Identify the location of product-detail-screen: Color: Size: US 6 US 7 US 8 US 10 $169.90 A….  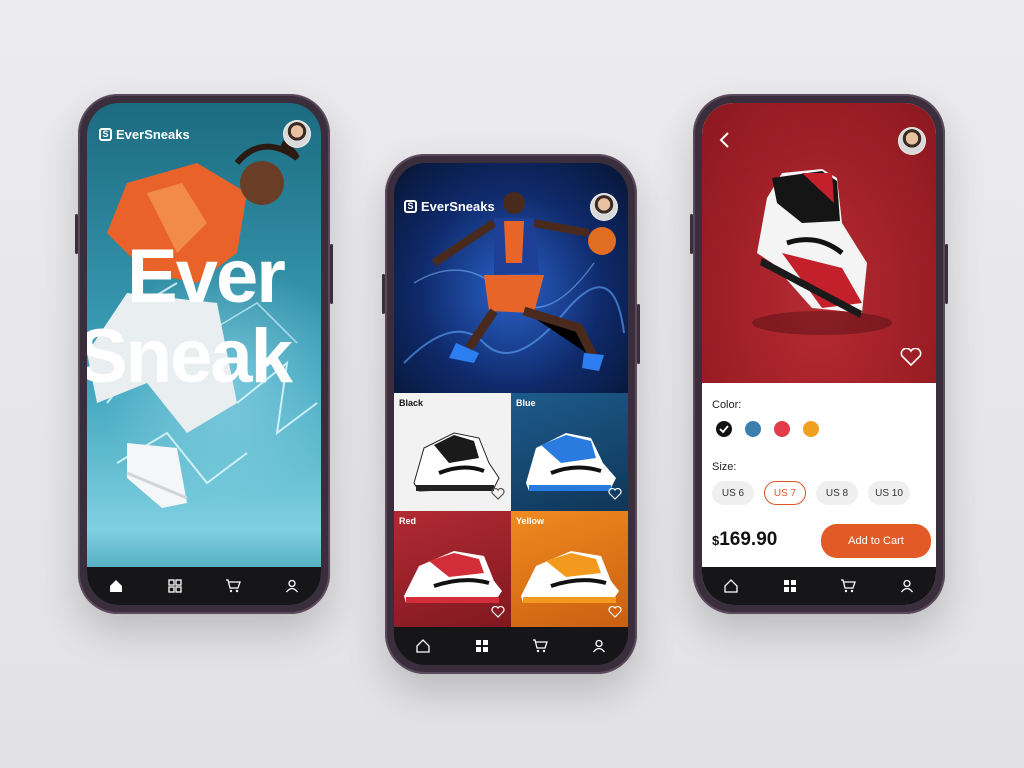
(819, 354).